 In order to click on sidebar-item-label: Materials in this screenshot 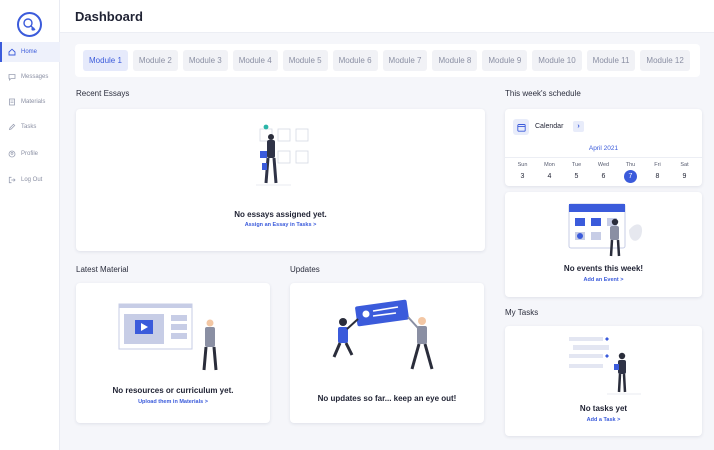, I will do `click(33, 102)`.